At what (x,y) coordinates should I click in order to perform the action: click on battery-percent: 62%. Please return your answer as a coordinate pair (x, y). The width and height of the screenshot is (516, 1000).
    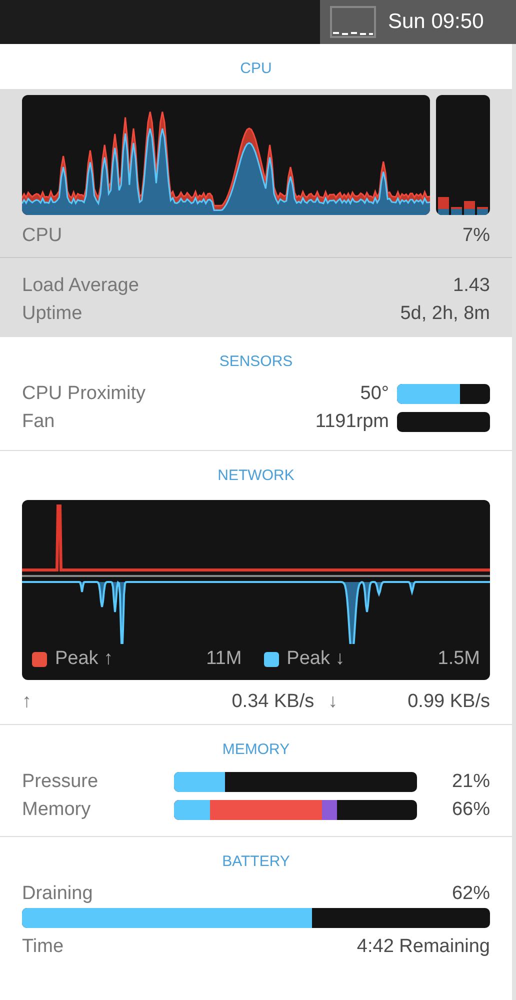
    Looking at the image, I should click on (471, 894).